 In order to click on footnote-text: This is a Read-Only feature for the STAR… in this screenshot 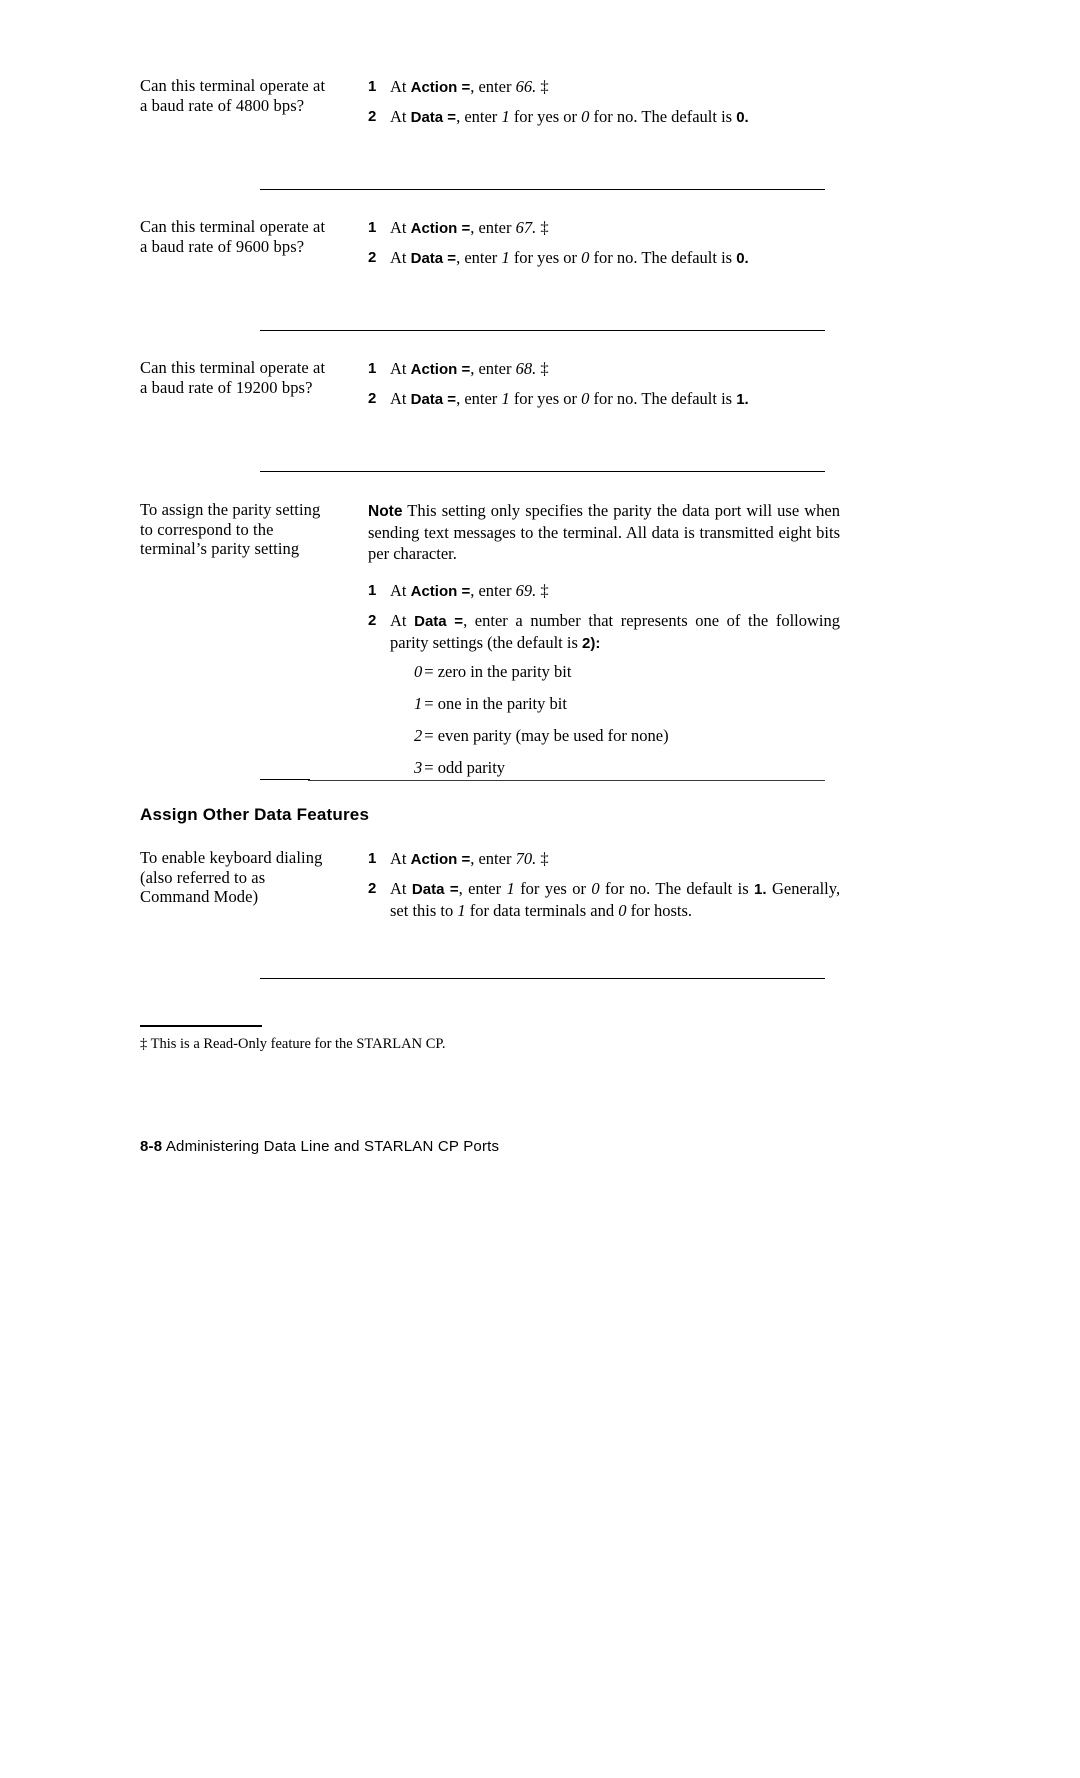, I will do `click(298, 1044)`.